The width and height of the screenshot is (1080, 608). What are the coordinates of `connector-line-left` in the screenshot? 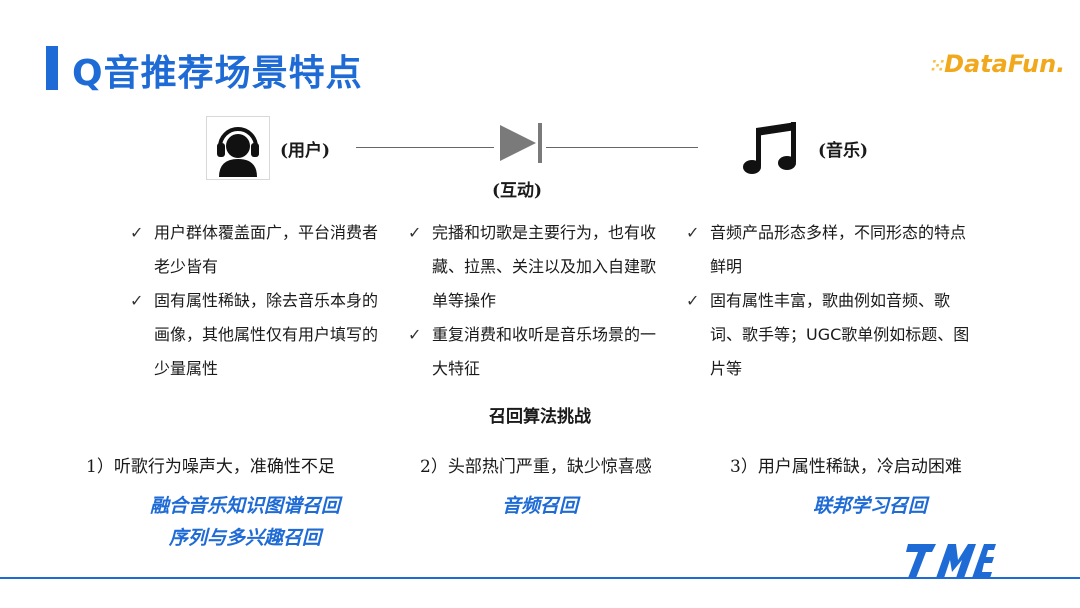 It's located at (425, 147).